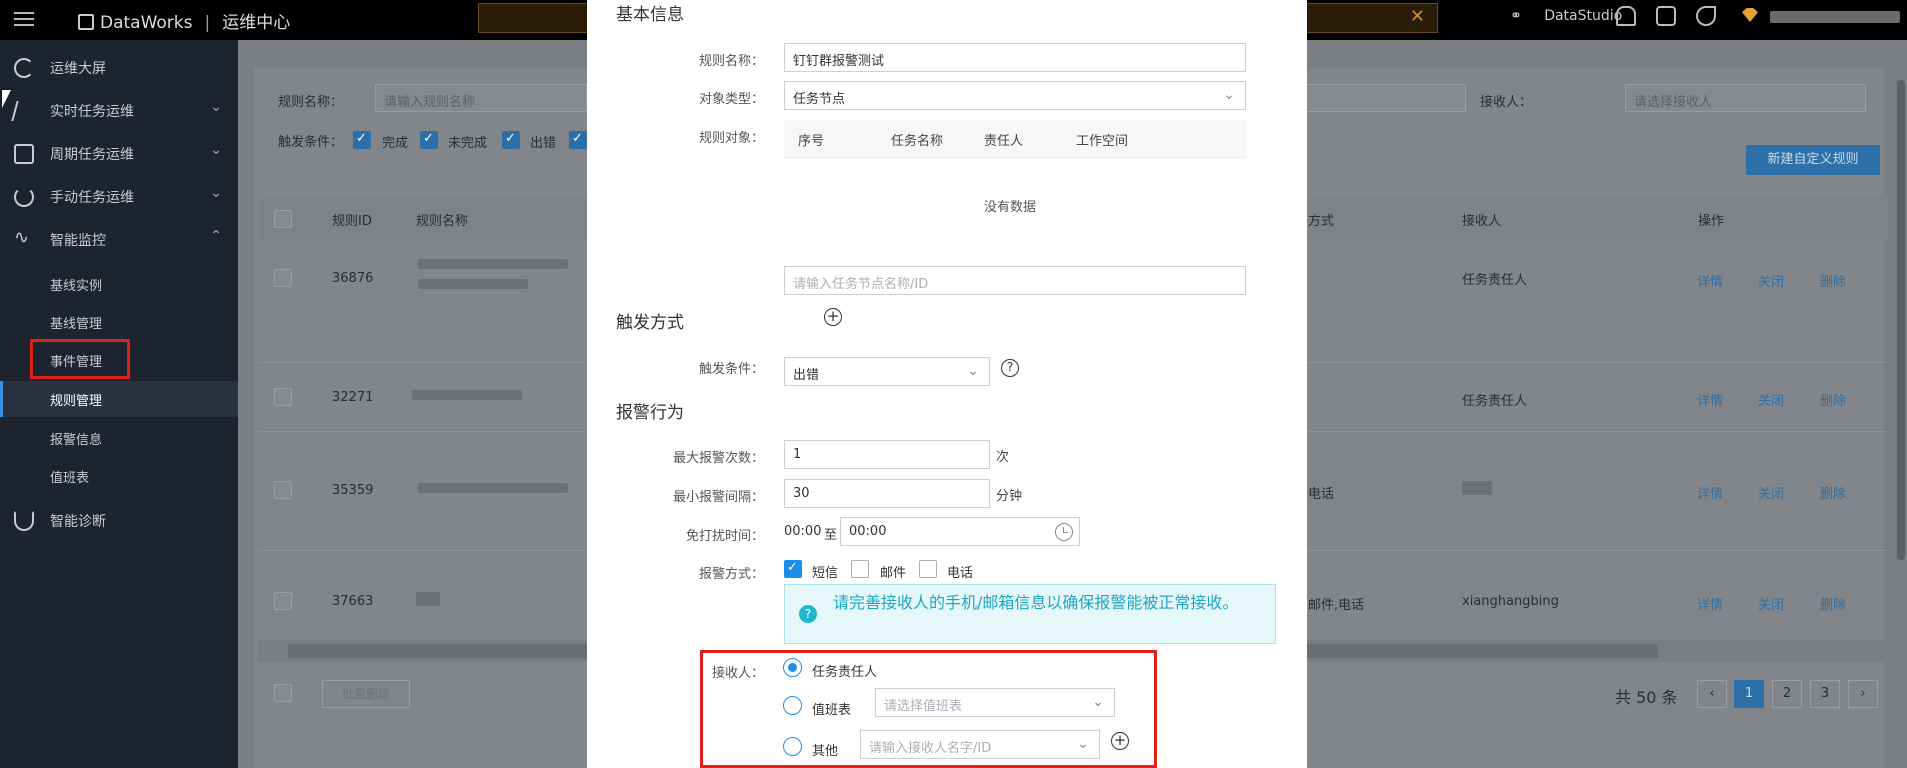 The width and height of the screenshot is (1907, 768). What do you see at coordinates (1749, 694) in the screenshot?
I see `page-1-button: 1` at bounding box center [1749, 694].